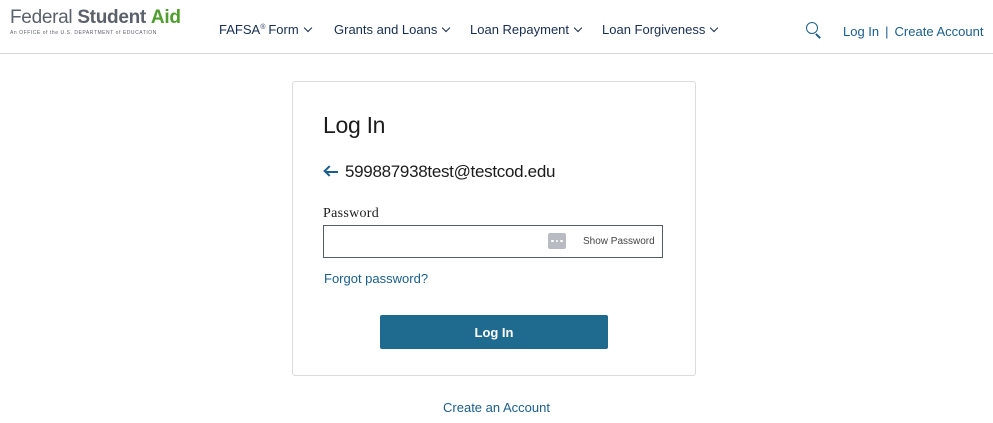 The height and width of the screenshot is (423, 993). Describe the element at coordinates (351, 213) in the screenshot. I see `password-label: Password` at that location.